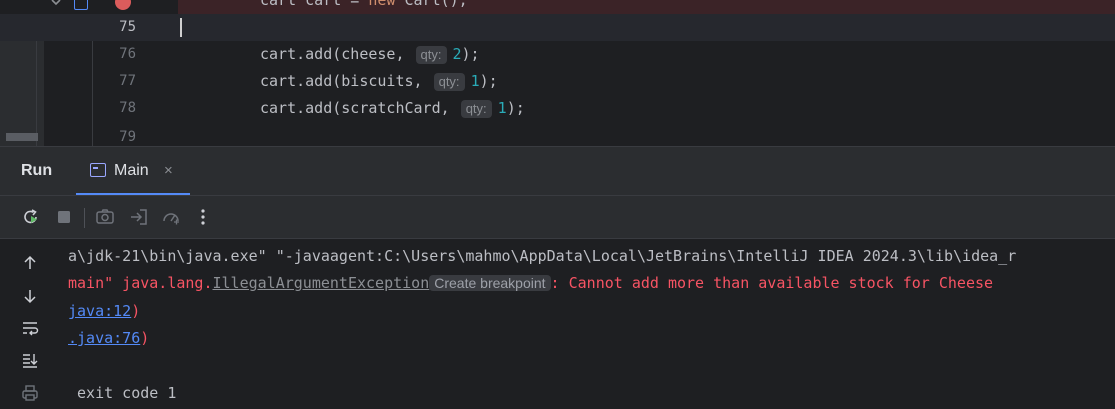 The image size is (1115, 409). I want to click on fold-chevron-icon, so click(56, 4).